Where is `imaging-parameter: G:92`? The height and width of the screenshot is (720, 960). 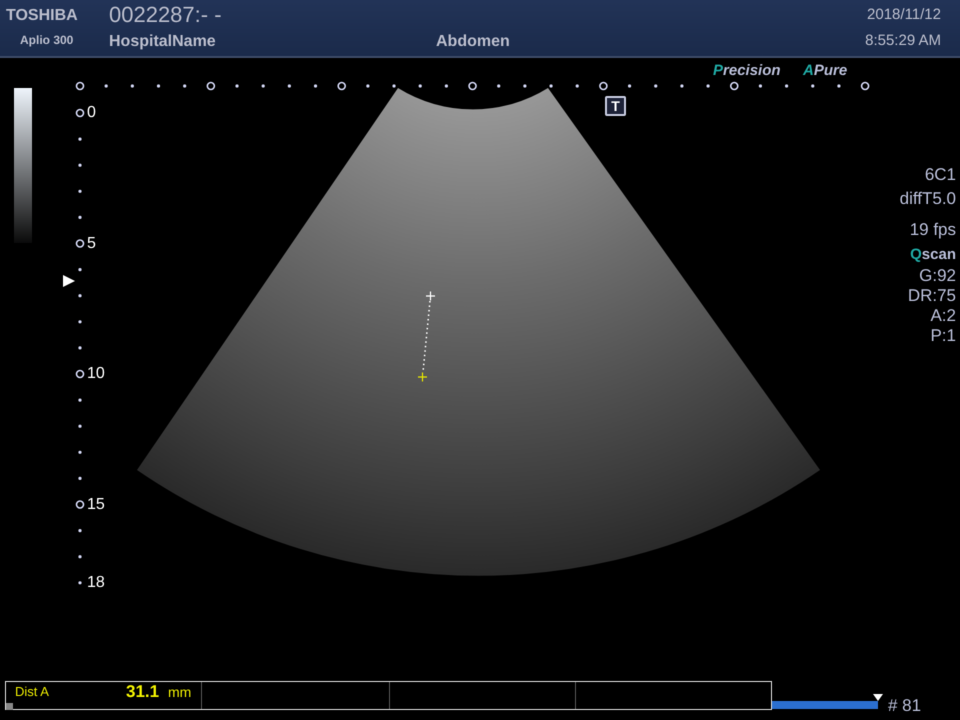
imaging-parameter: G:92 is located at coordinates (937, 275).